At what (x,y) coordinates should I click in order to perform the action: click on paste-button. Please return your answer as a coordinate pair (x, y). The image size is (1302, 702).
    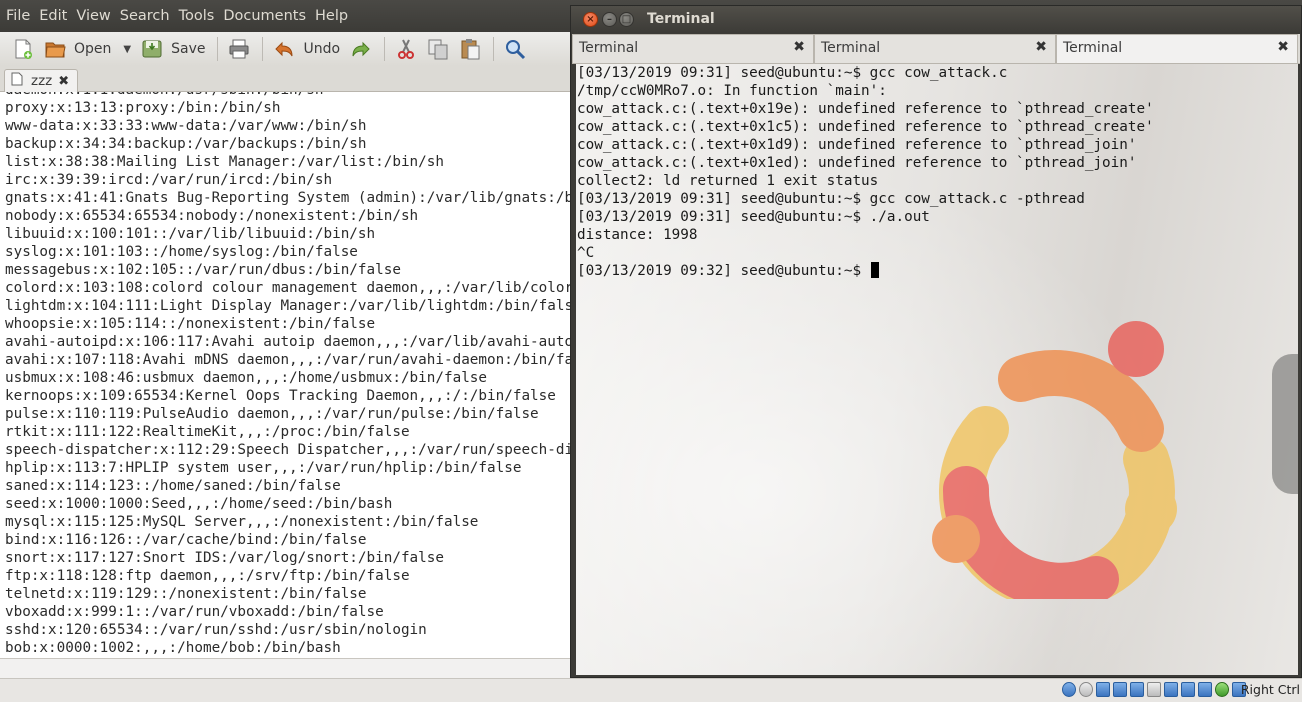
    Looking at the image, I should click on (470, 49).